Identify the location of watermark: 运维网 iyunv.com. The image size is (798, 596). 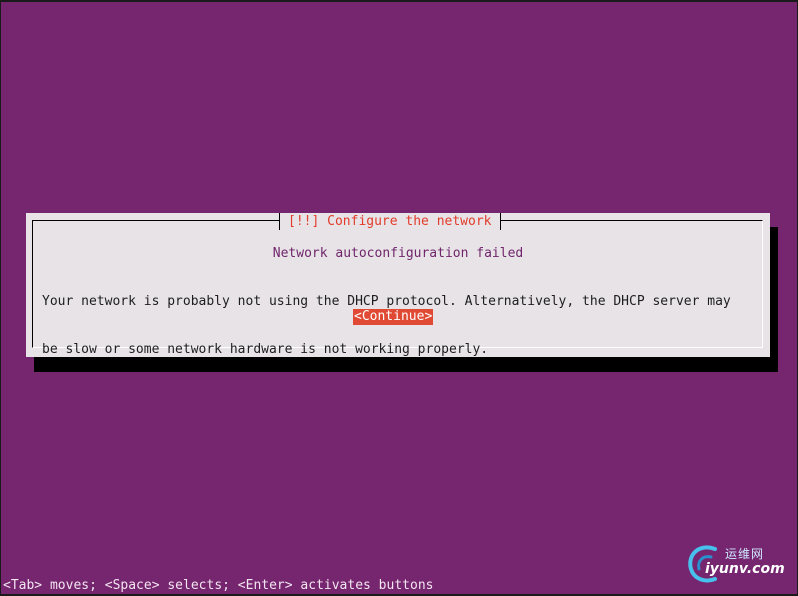
(739, 564).